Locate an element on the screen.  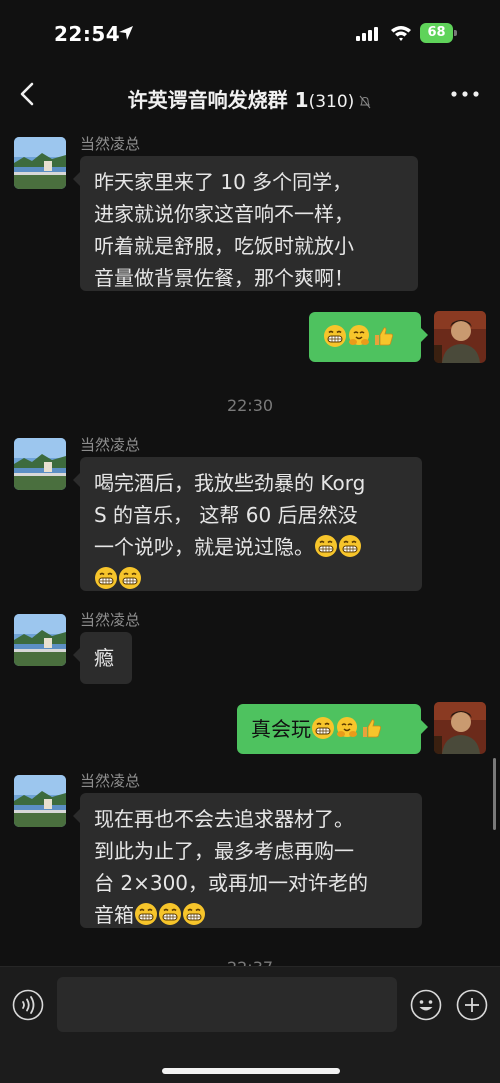
scrollbar is located at coordinates (494, 794).